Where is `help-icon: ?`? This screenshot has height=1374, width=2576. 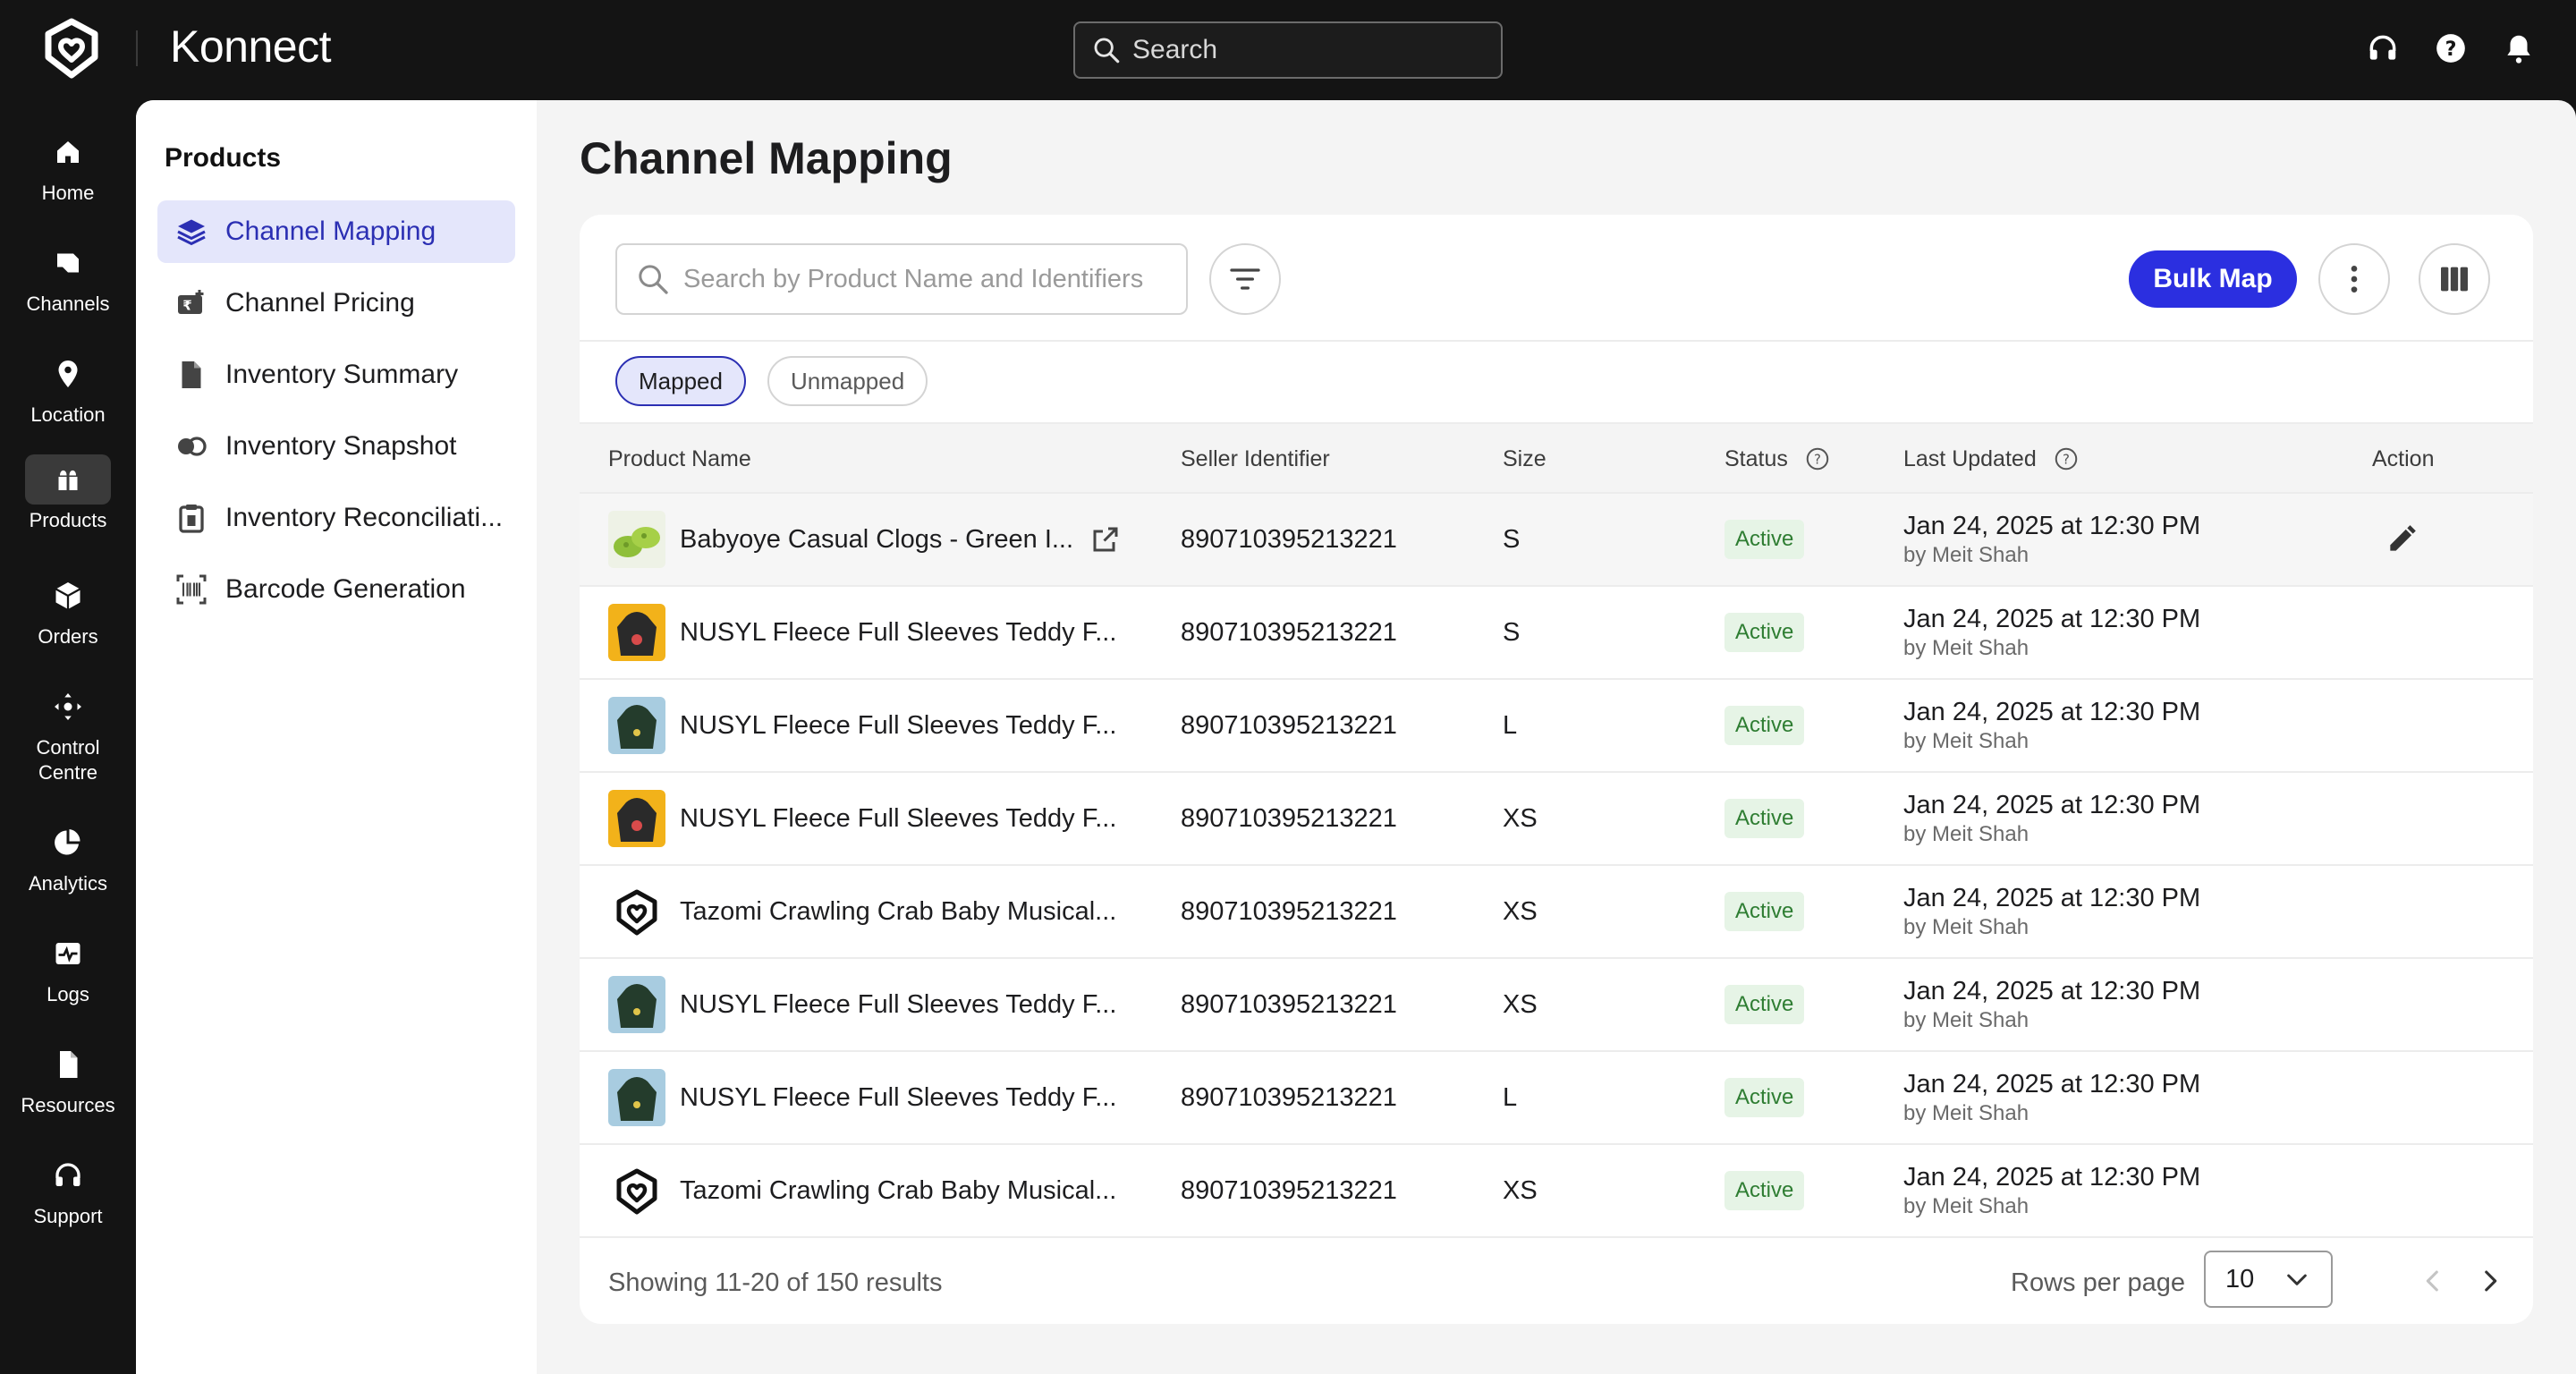 help-icon: ? is located at coordinates (2451, 48).